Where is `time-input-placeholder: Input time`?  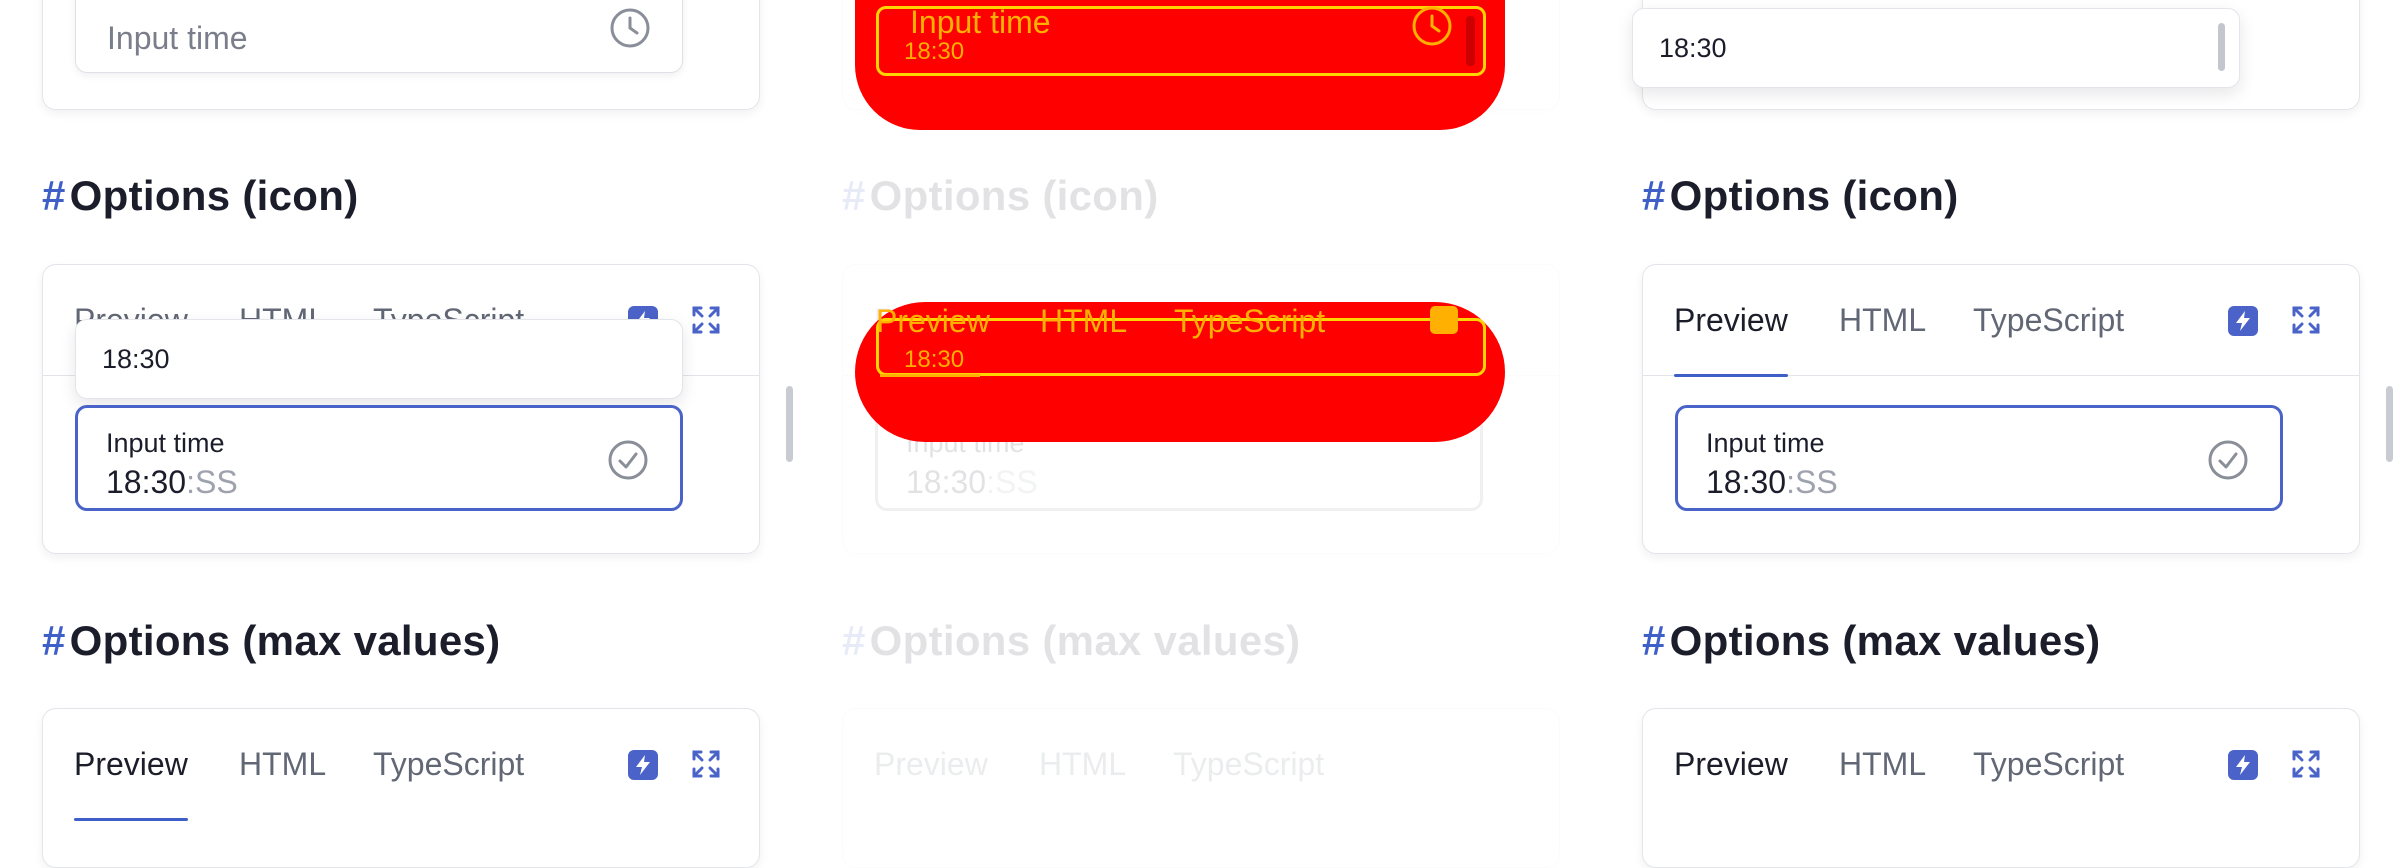
time-input-placeholder: Input time is located at coordinates (177, 38).